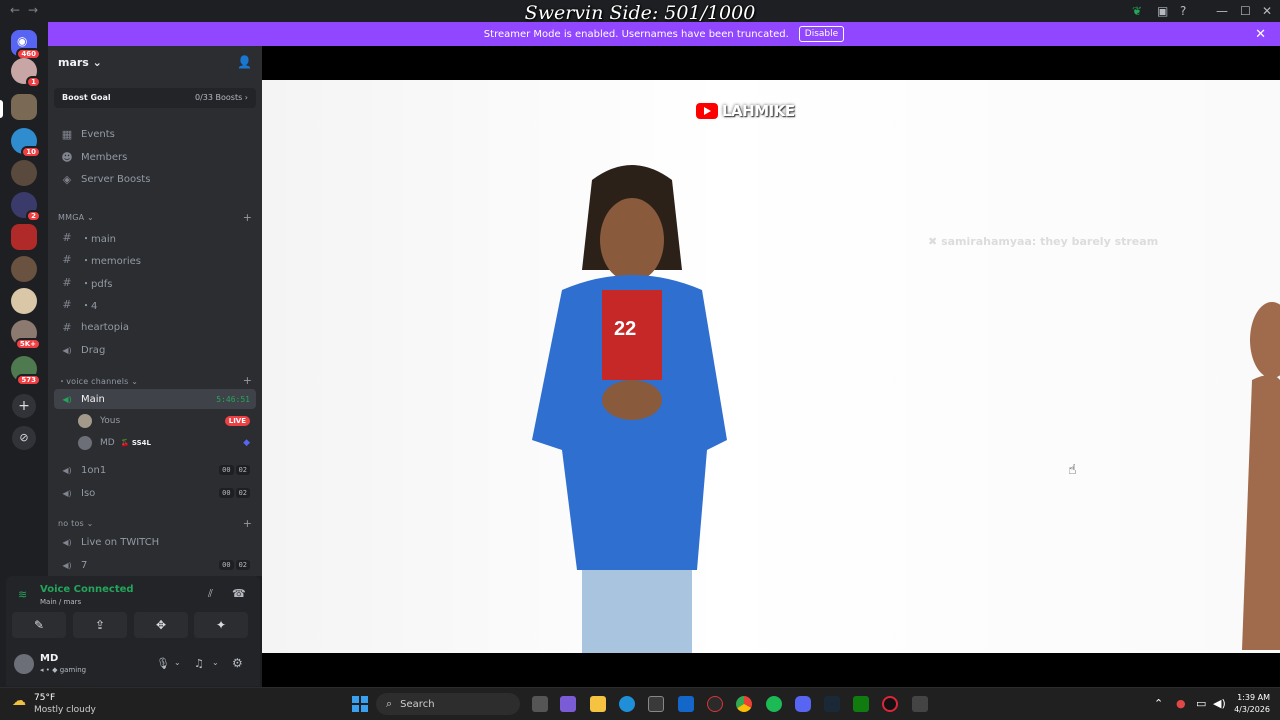  What do you see at coordinates (360, 704) in the screenshot?
I see `windows-start-icon` at bounding box center [360, 704].